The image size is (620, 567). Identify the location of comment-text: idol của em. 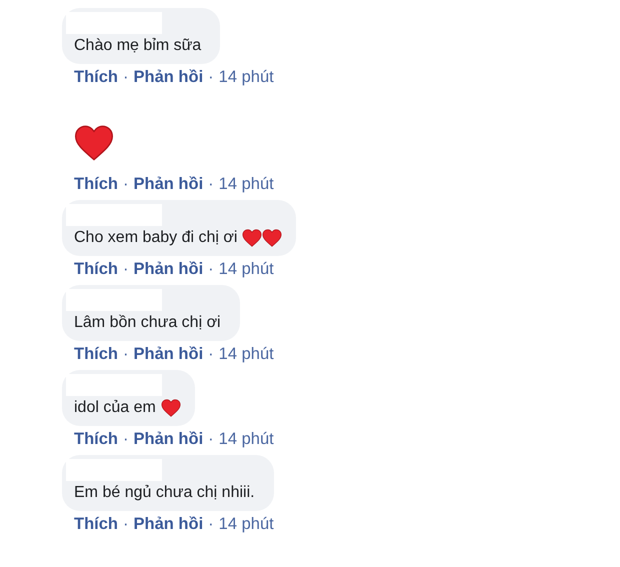
(115, 408).